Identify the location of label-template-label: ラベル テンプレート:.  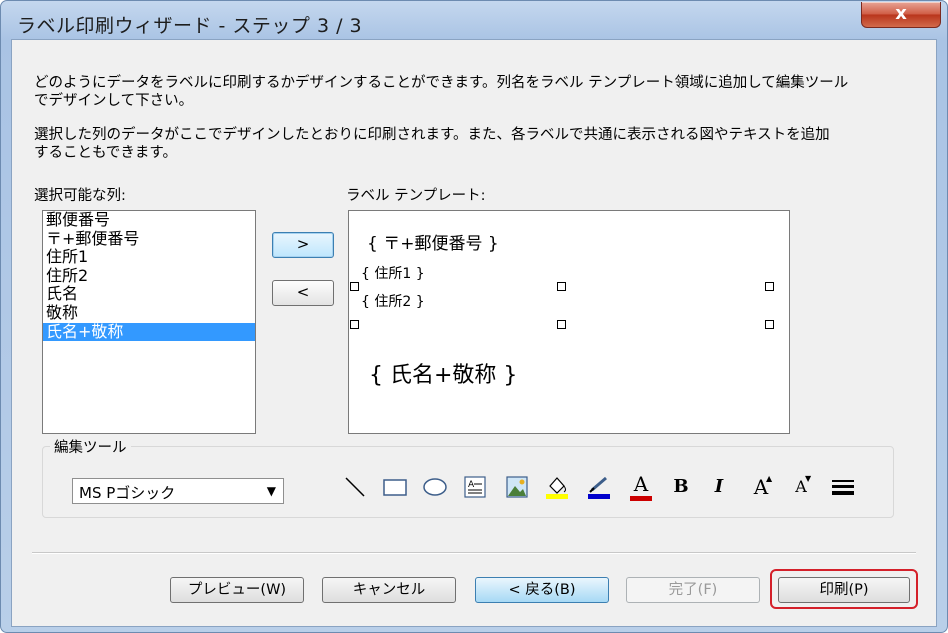
(416, 196).